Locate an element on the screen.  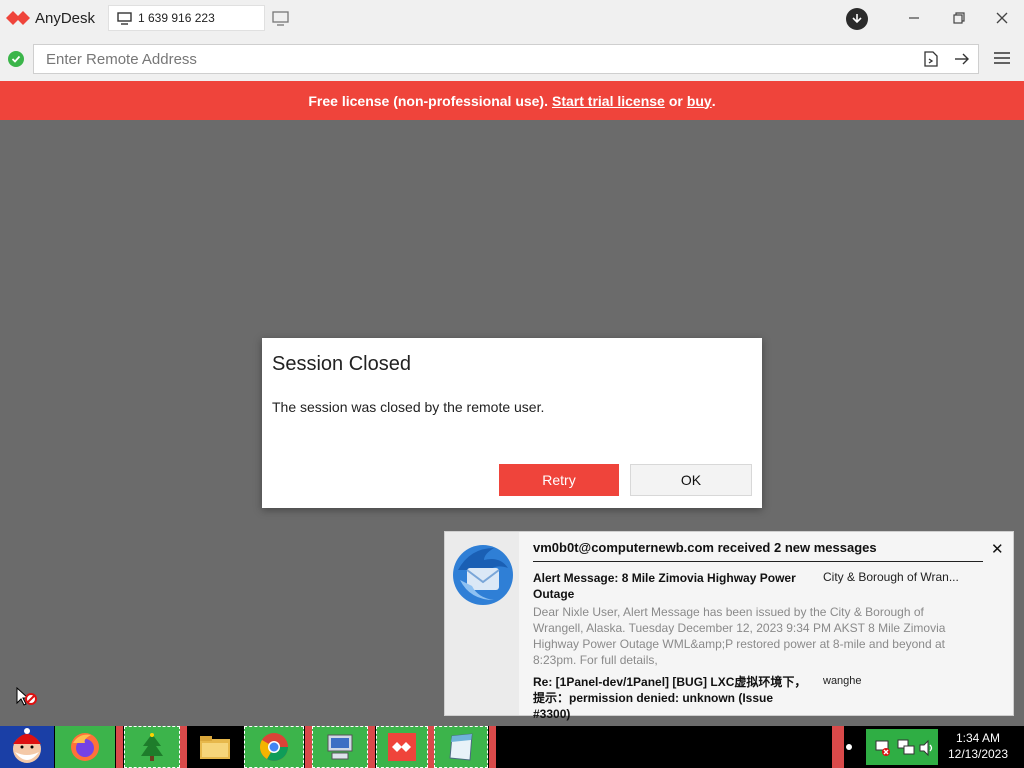
santa-start-icon is located at coordinates (27, 745).